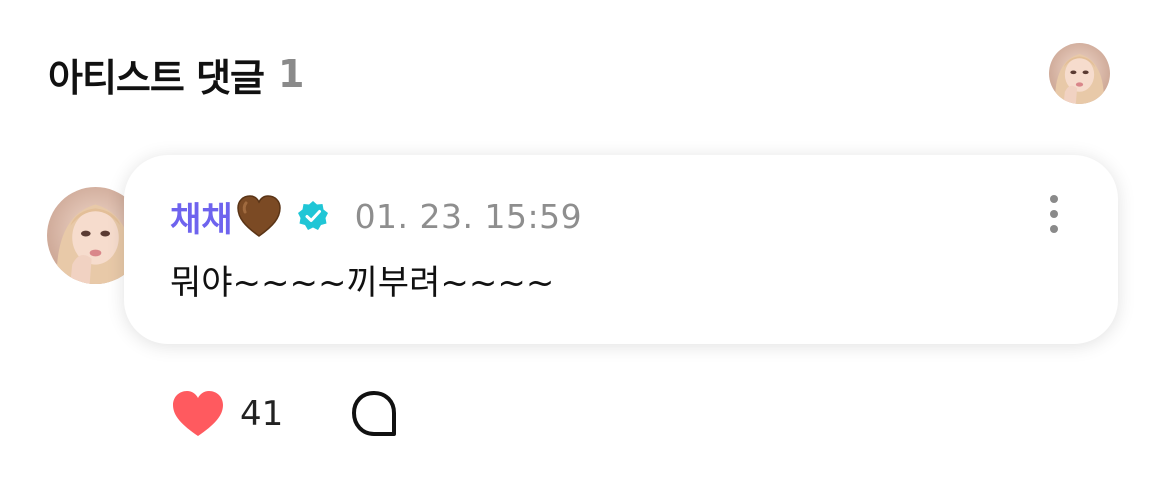 The width and height of the screenshot is (1170, 496). I want to click on verified-badge-icon, so click(312, 215).